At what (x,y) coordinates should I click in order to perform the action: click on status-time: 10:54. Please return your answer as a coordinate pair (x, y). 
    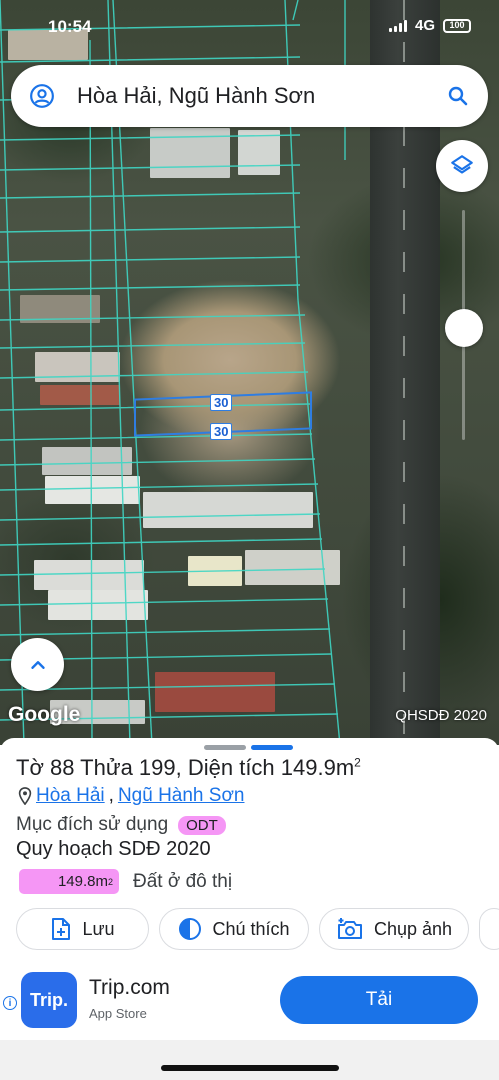
    Looking at the image, I should click on (70, 26).